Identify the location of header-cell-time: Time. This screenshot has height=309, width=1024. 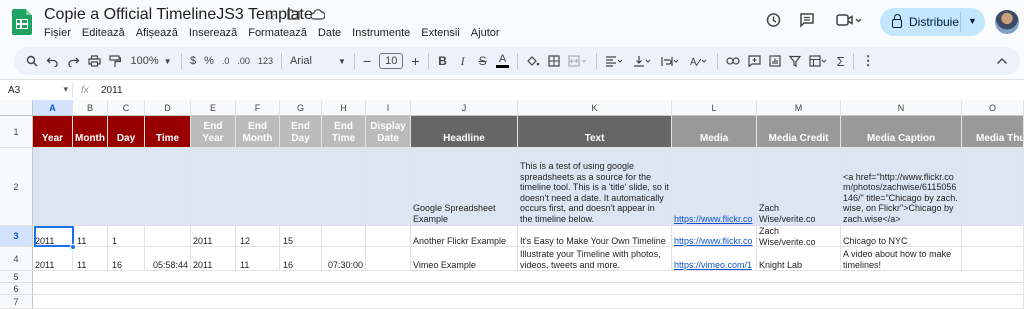
(168, 132).